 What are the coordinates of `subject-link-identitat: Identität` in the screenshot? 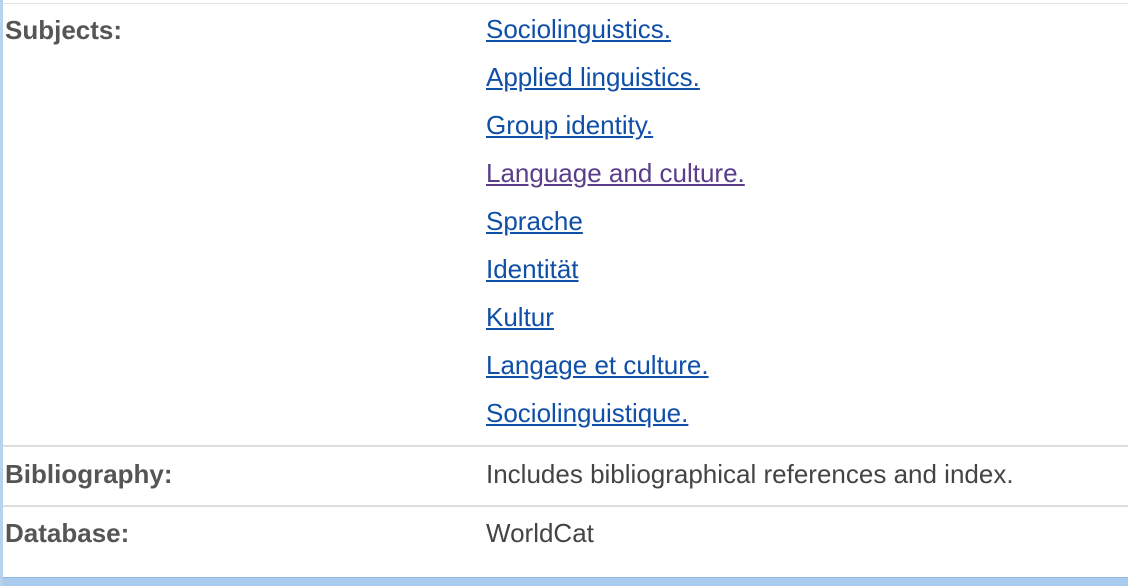 It's located at (615, 269).